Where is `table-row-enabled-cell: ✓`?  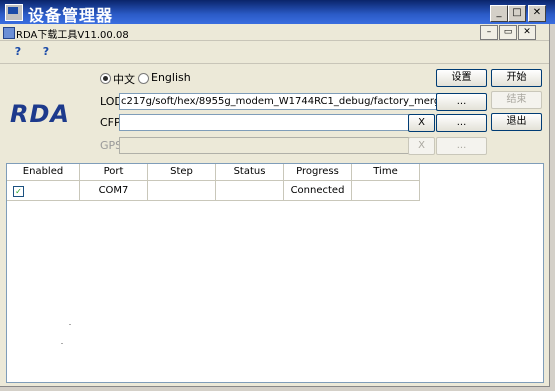
table-row-enabled-cell: ✓ is located at coordinates (43, 191).